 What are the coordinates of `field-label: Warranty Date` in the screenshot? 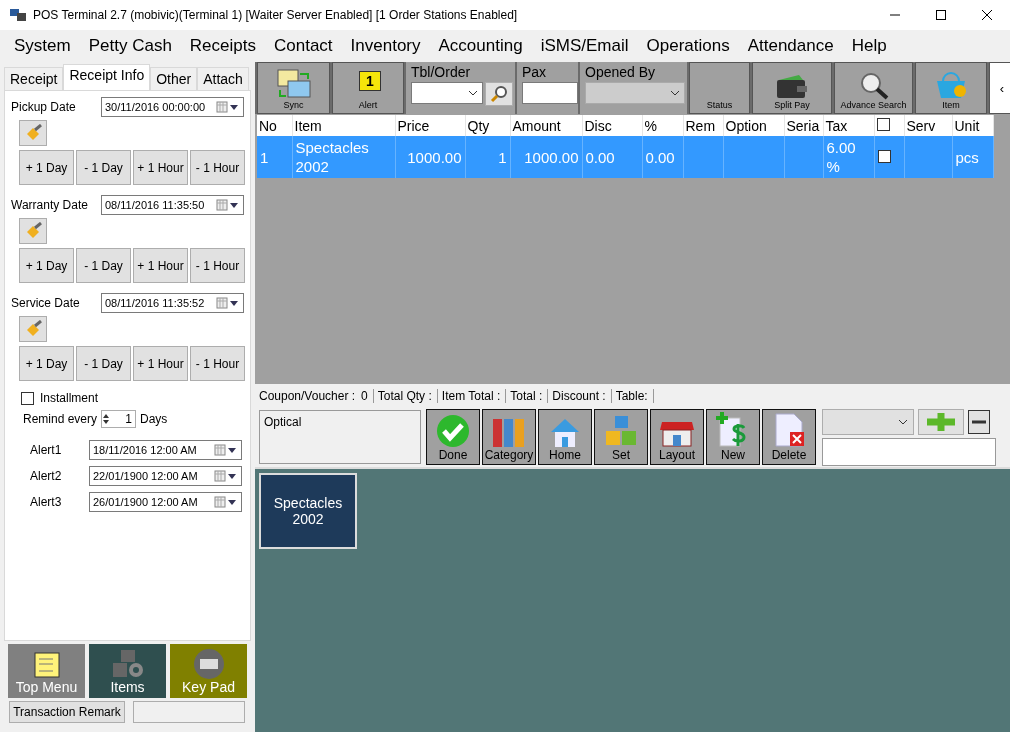 It's located at (49, 205).